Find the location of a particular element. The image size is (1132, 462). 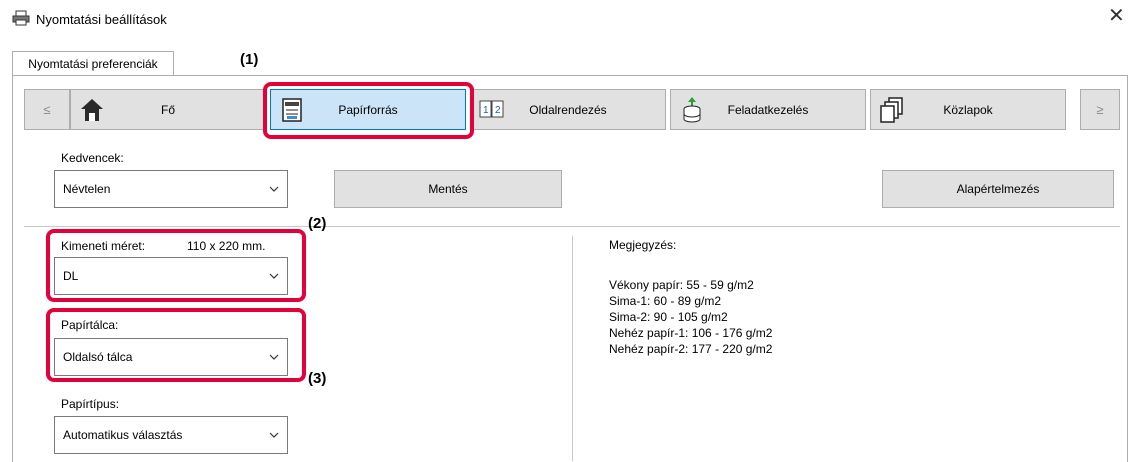

nav-prev-button: ≤ is located at coordinates (47, 109).